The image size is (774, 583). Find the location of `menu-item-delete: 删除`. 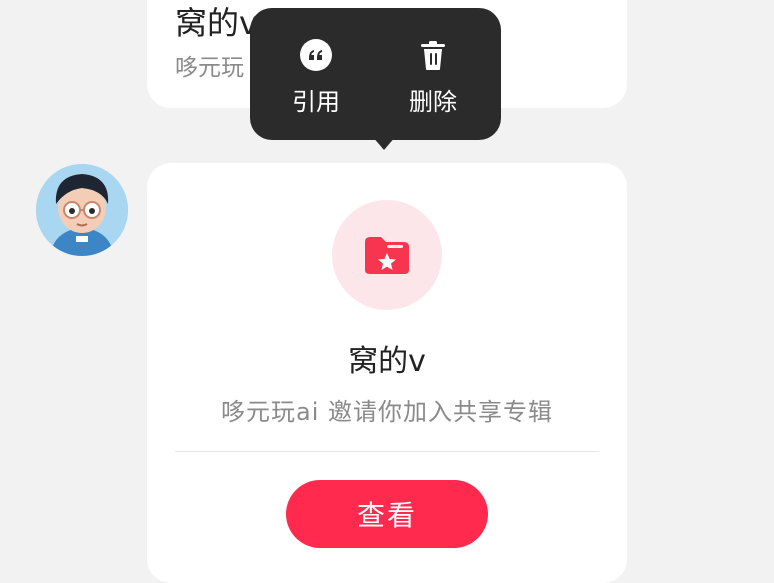

menu-item-delete: 删除 is located at coordinates (433, 81).